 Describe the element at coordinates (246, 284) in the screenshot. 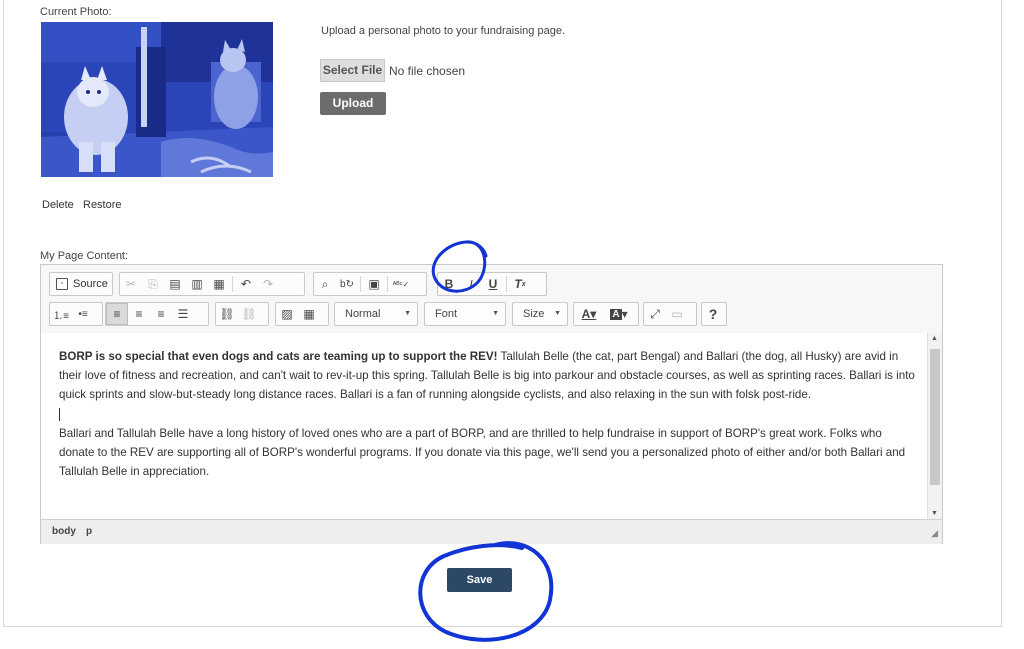

I see `undo-icon: ↶` at that location.